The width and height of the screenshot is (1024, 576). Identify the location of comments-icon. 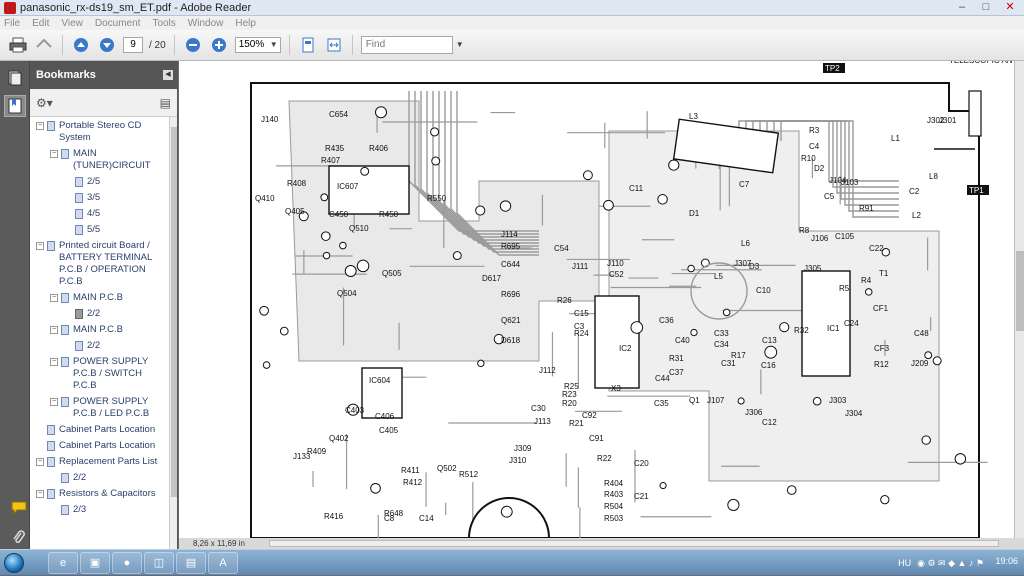
(19, 508).